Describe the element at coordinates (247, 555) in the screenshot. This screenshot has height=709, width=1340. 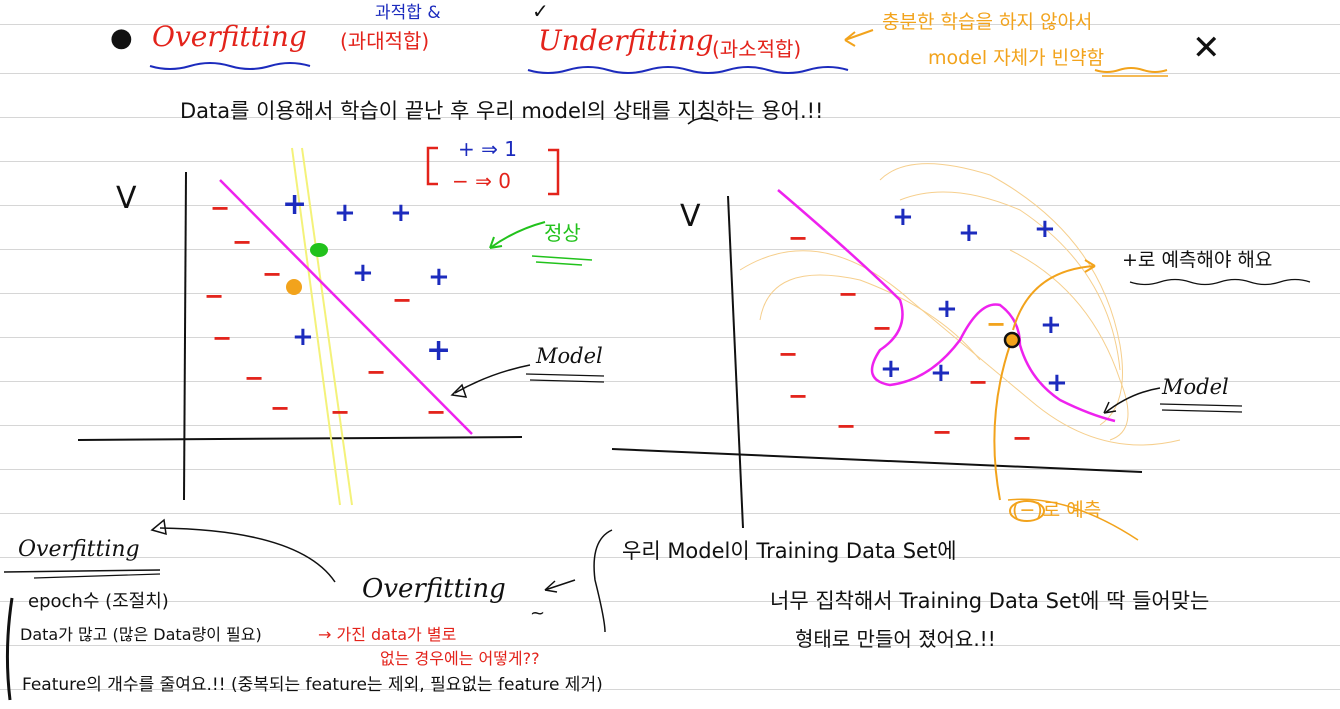
I see `bottom-curve-arrow` at that location.